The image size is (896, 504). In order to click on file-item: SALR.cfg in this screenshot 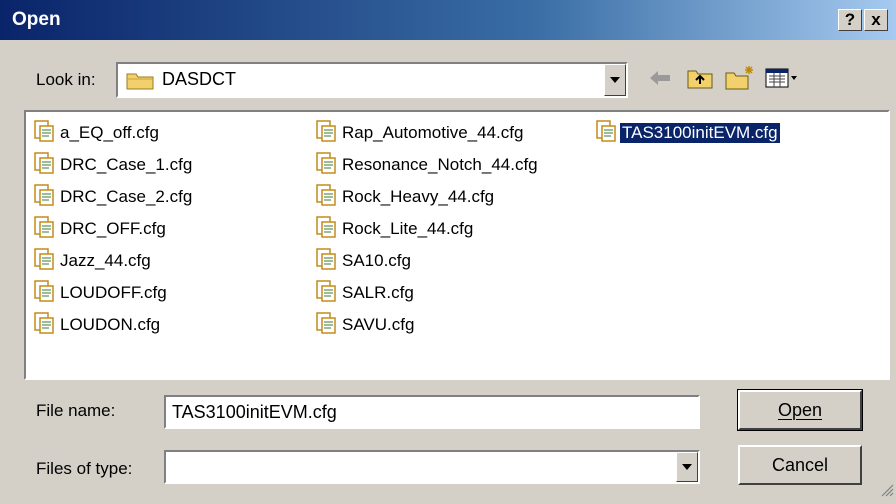, I will do `click(366, 293)`.